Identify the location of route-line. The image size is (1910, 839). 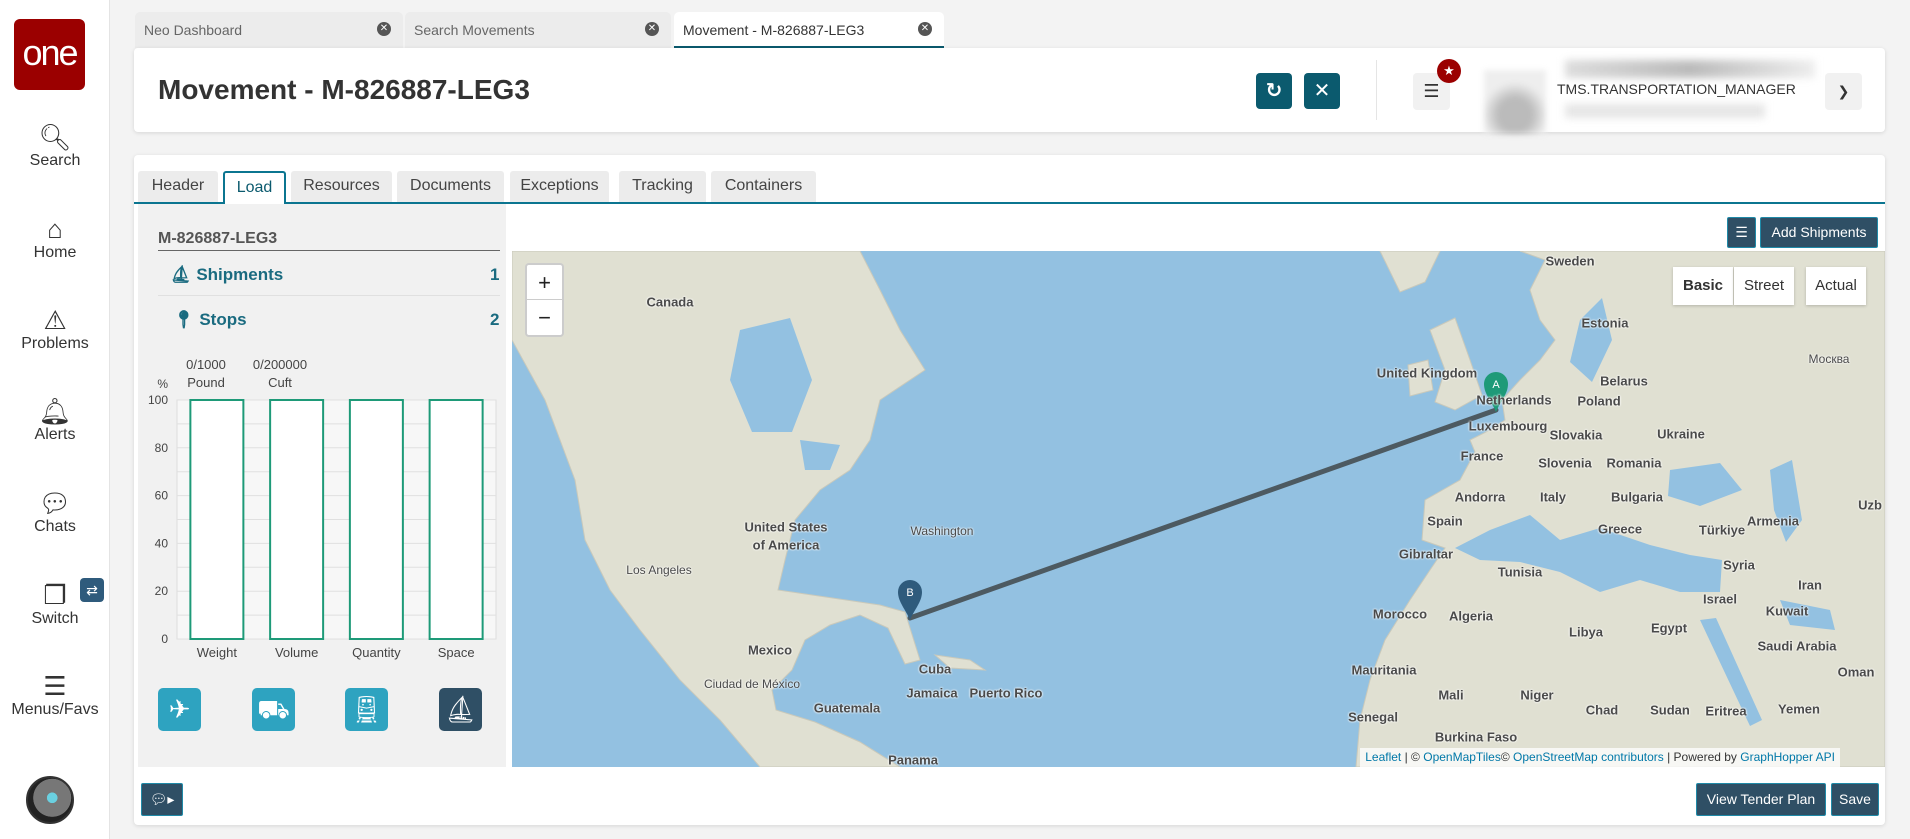
(1203, 514).